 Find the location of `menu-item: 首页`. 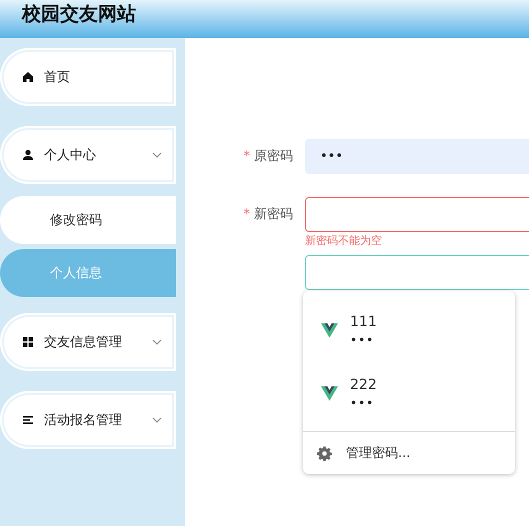

menu-item: 首页 is located at coordinates (88, 77).